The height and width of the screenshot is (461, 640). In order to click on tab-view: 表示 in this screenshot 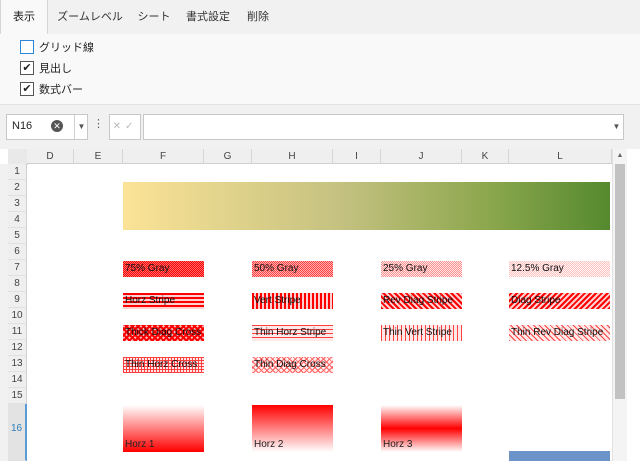, I will do `click(24, 17)`.